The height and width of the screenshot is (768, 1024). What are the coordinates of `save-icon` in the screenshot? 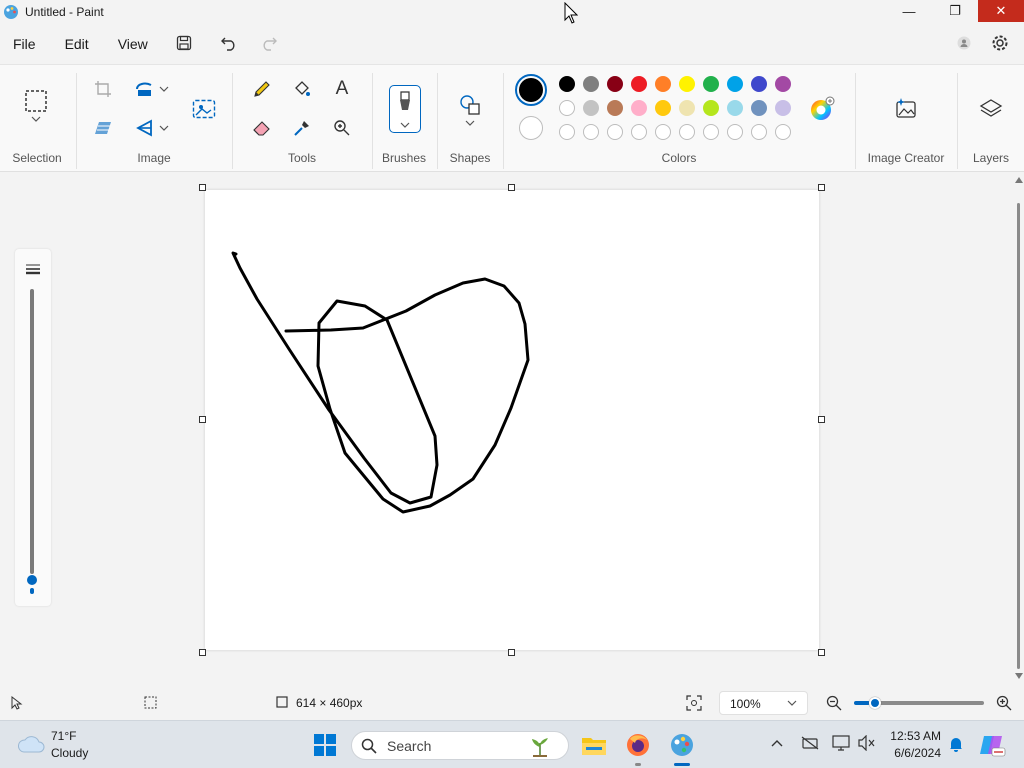 It's located at (184, 43).